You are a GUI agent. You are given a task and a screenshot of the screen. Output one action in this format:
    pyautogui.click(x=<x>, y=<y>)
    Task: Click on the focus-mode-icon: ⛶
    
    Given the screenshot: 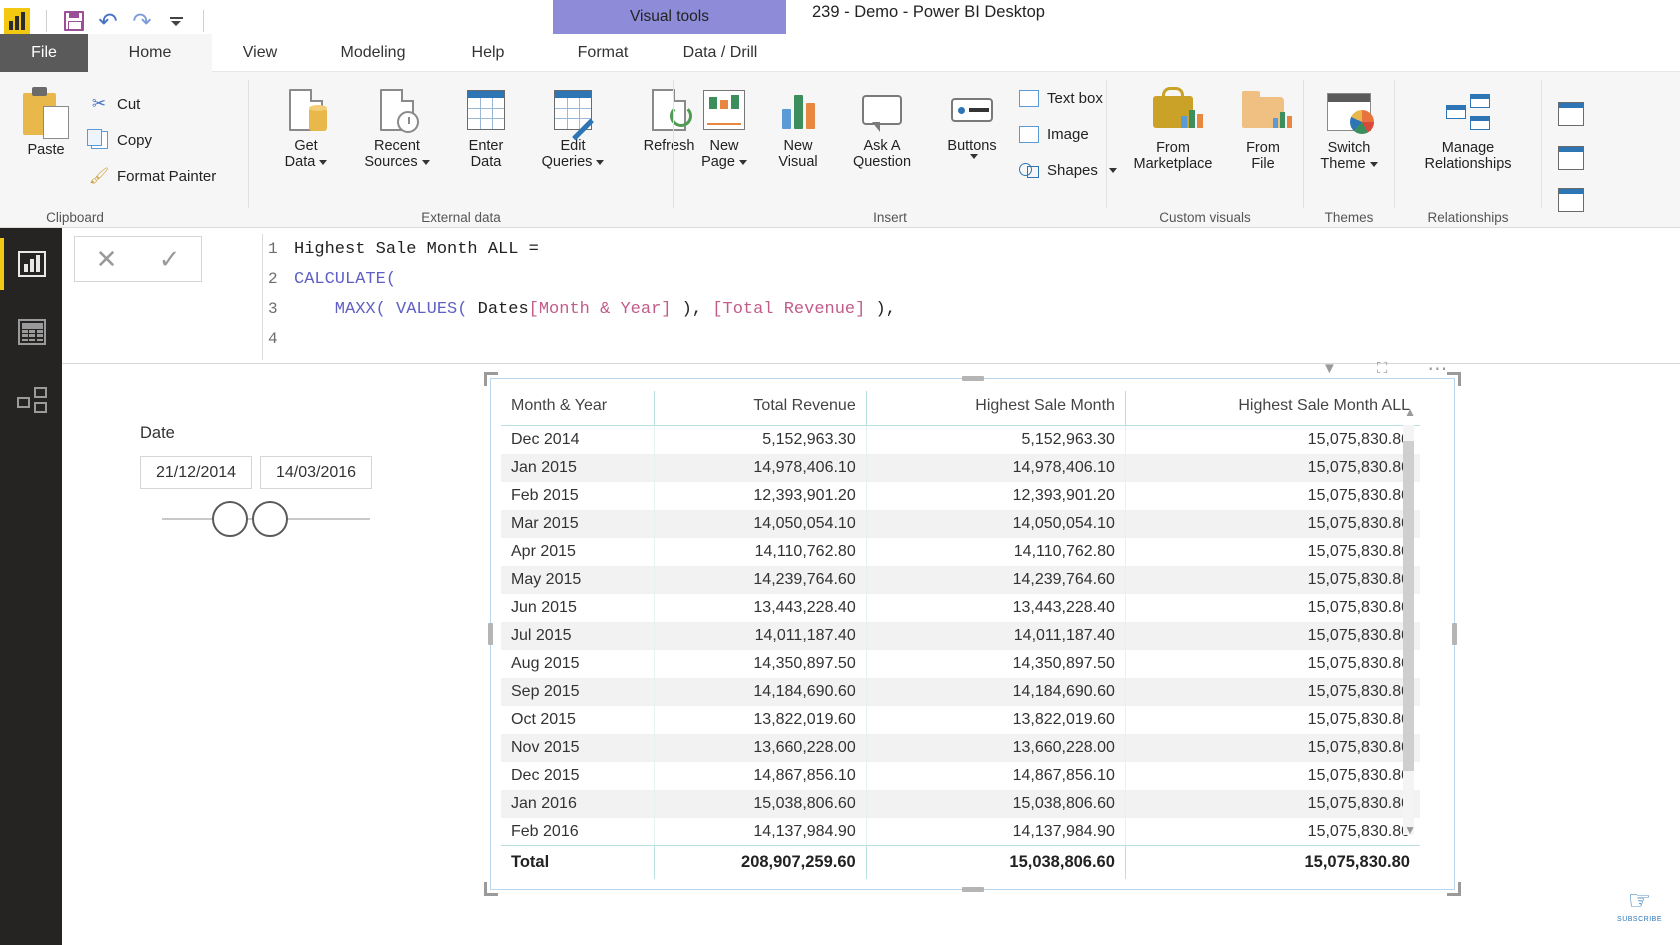 What is the action you would take?
    pyautogui.click(x=1382, y=368)
    